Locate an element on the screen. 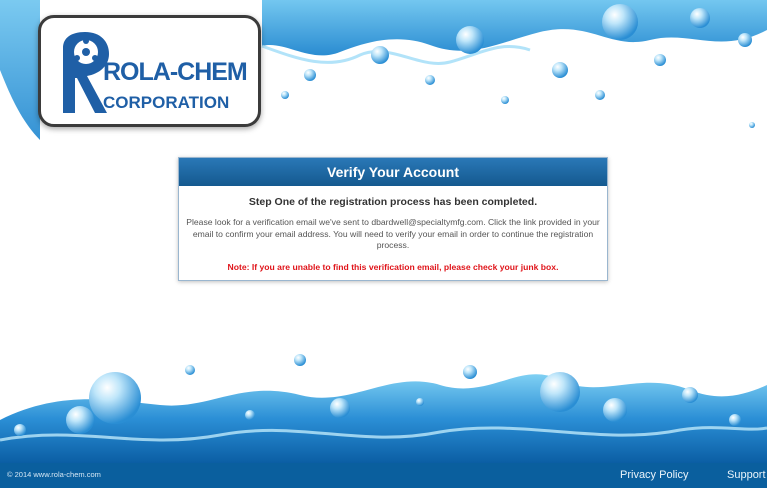  rola-chem-logo-graphic: ROLA-CHEM CORPORATION is located at coordinates (155, 72).